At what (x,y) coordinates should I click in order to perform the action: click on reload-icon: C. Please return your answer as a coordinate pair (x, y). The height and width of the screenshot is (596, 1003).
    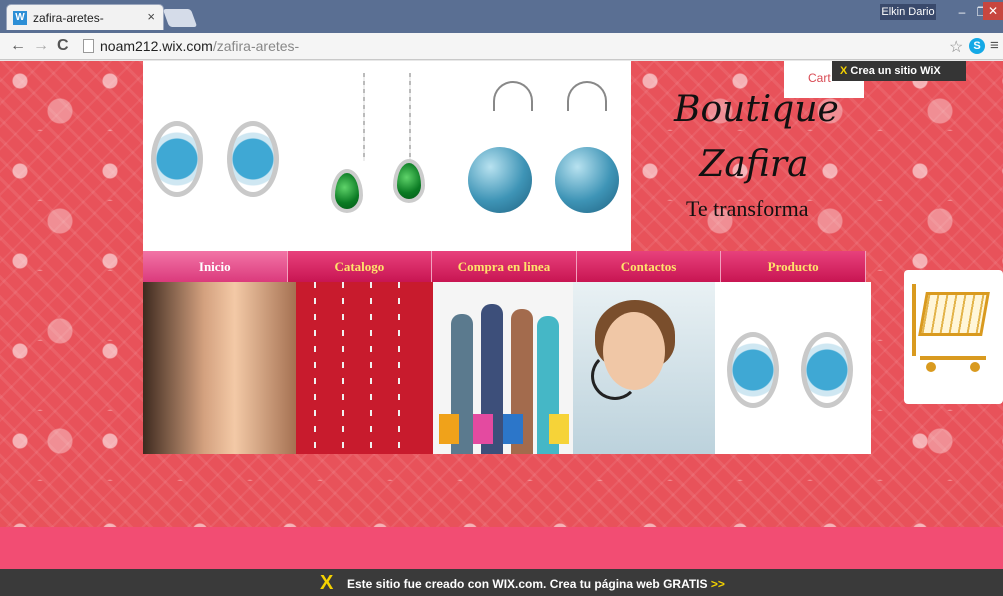
    Looking at the image, I should click on (63, 46).